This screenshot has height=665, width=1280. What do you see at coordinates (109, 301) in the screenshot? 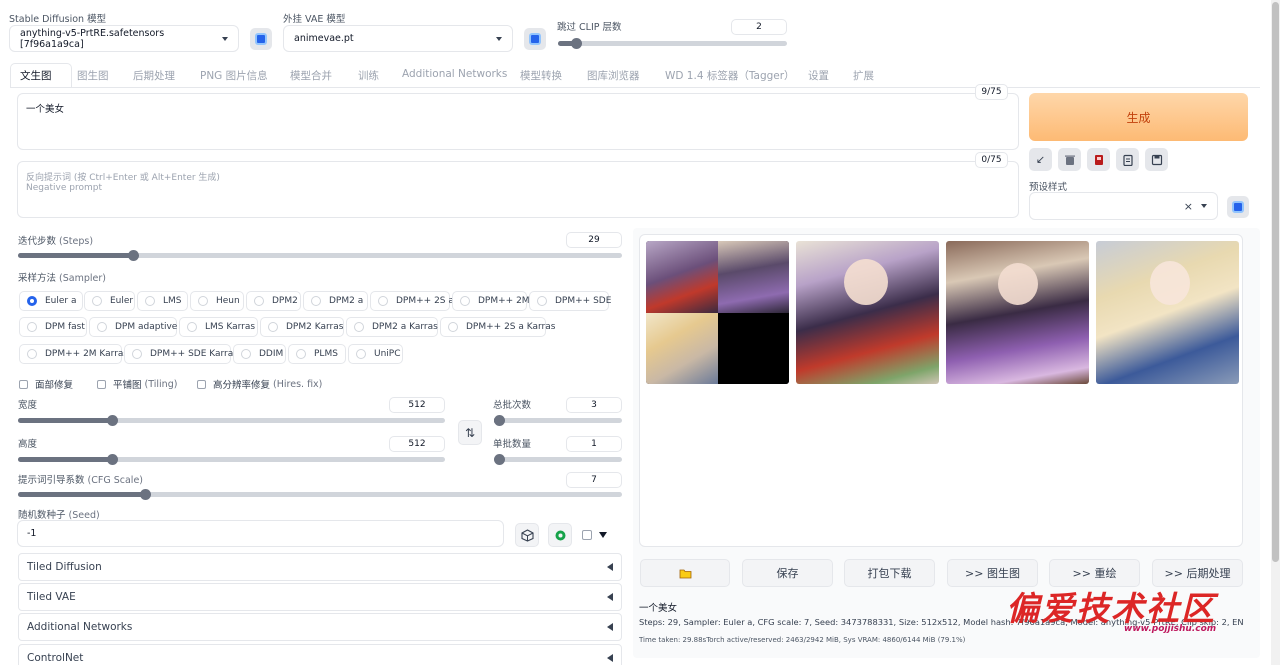
I see `sampler-euler: Euler` at bounding box center [109, 301].